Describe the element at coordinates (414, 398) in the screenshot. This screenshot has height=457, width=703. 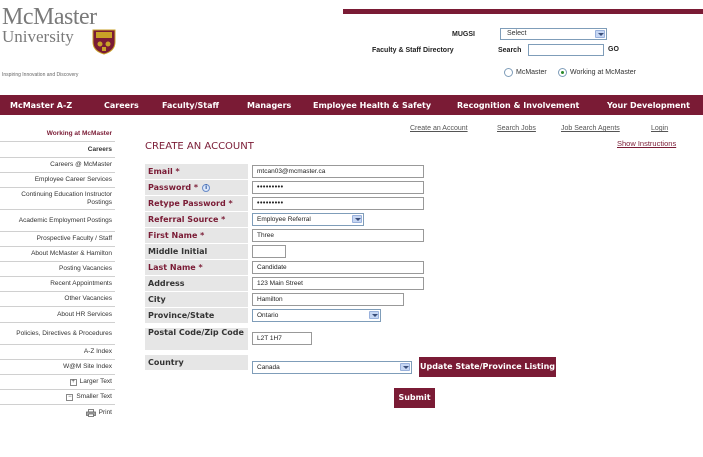
I see `submit-button: Submit` at that location.